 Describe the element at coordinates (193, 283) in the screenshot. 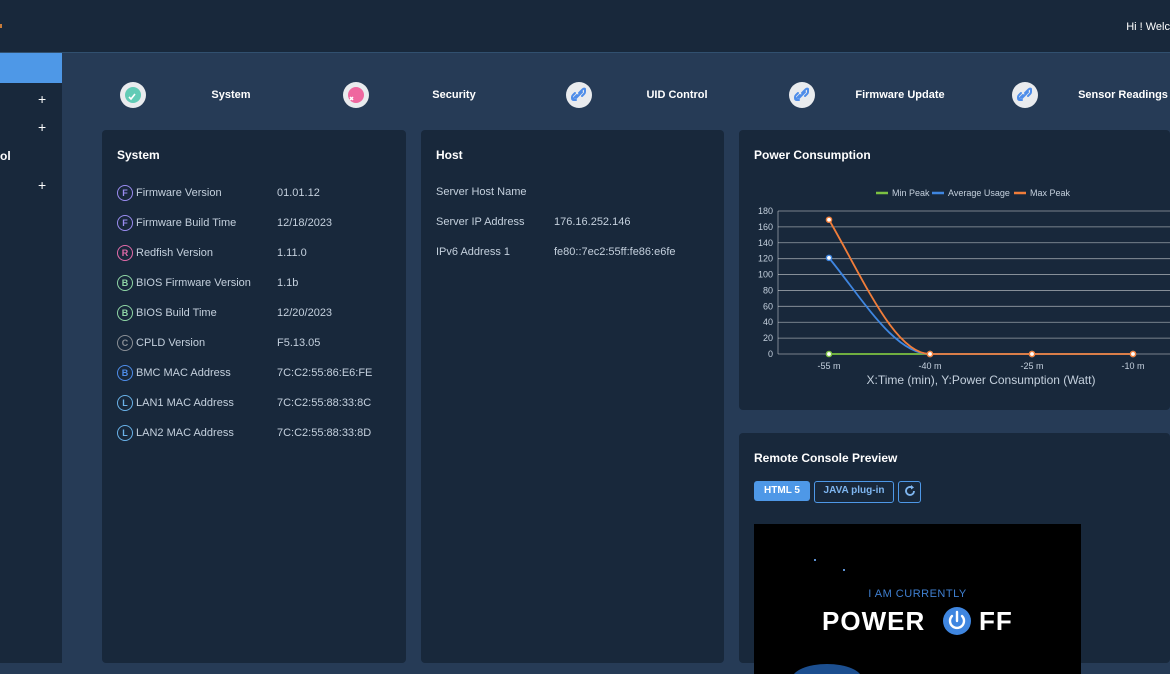

I see `info-label: BIOS Firmware Version` at that location.